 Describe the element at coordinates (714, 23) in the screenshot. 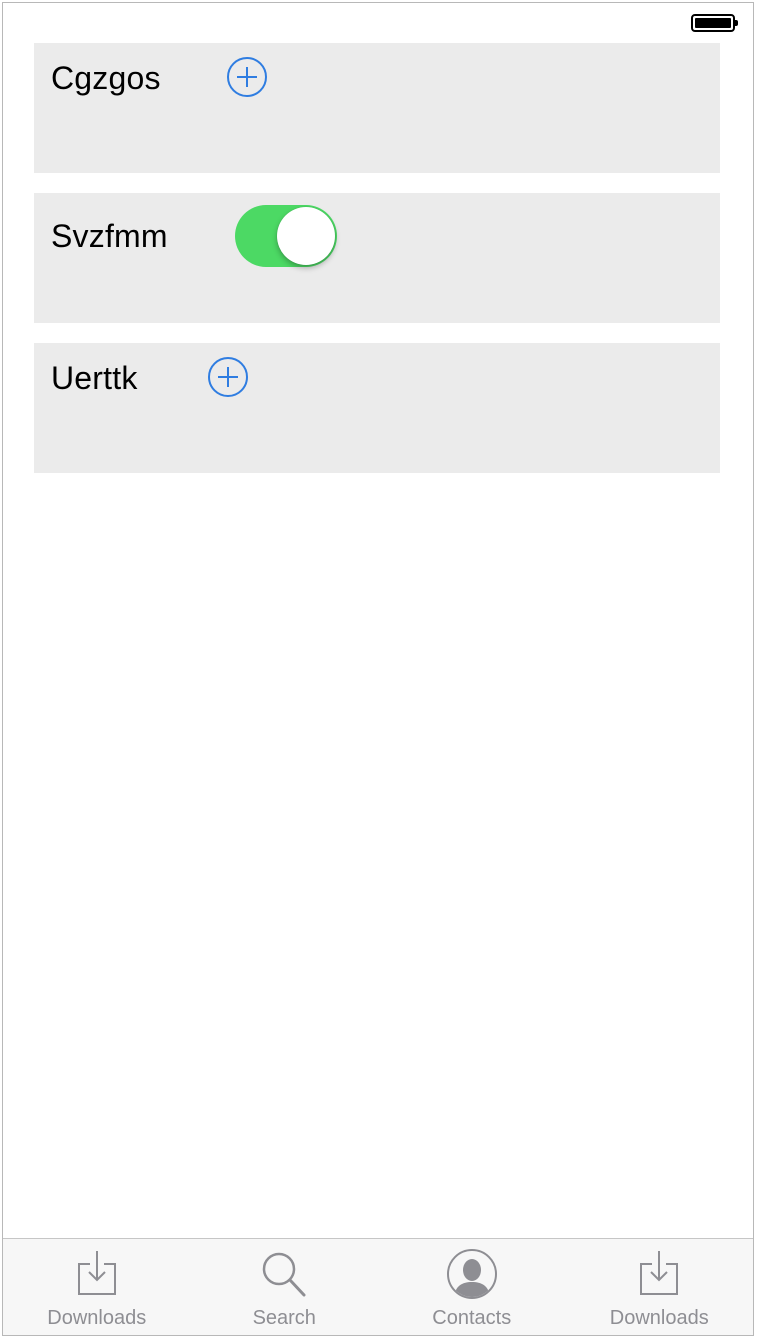

I see `battery-full-icon` at that location.